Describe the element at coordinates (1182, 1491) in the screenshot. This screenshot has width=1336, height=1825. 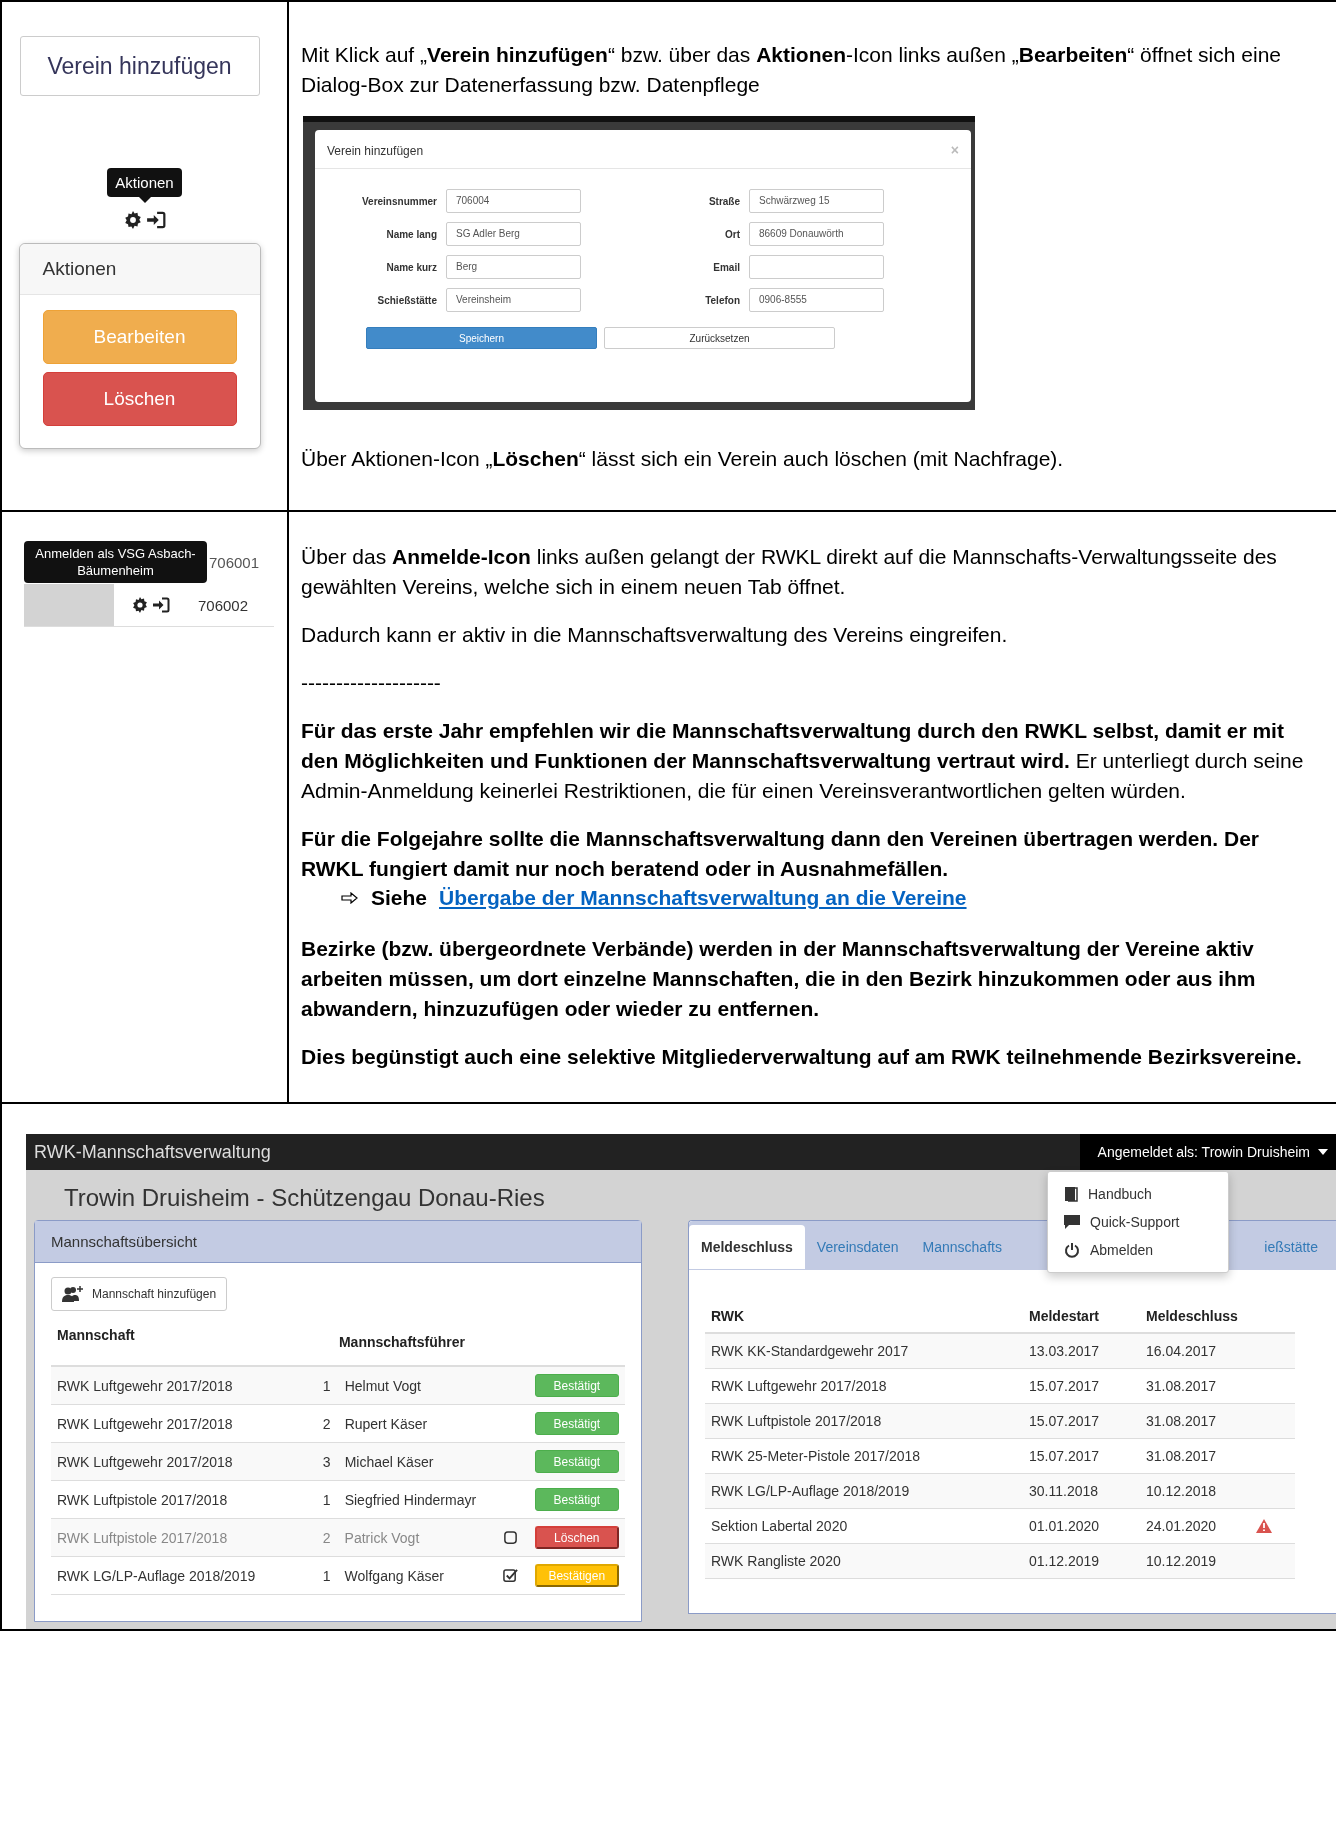
I see `table-cell-text: 10.12.2018` at that location.